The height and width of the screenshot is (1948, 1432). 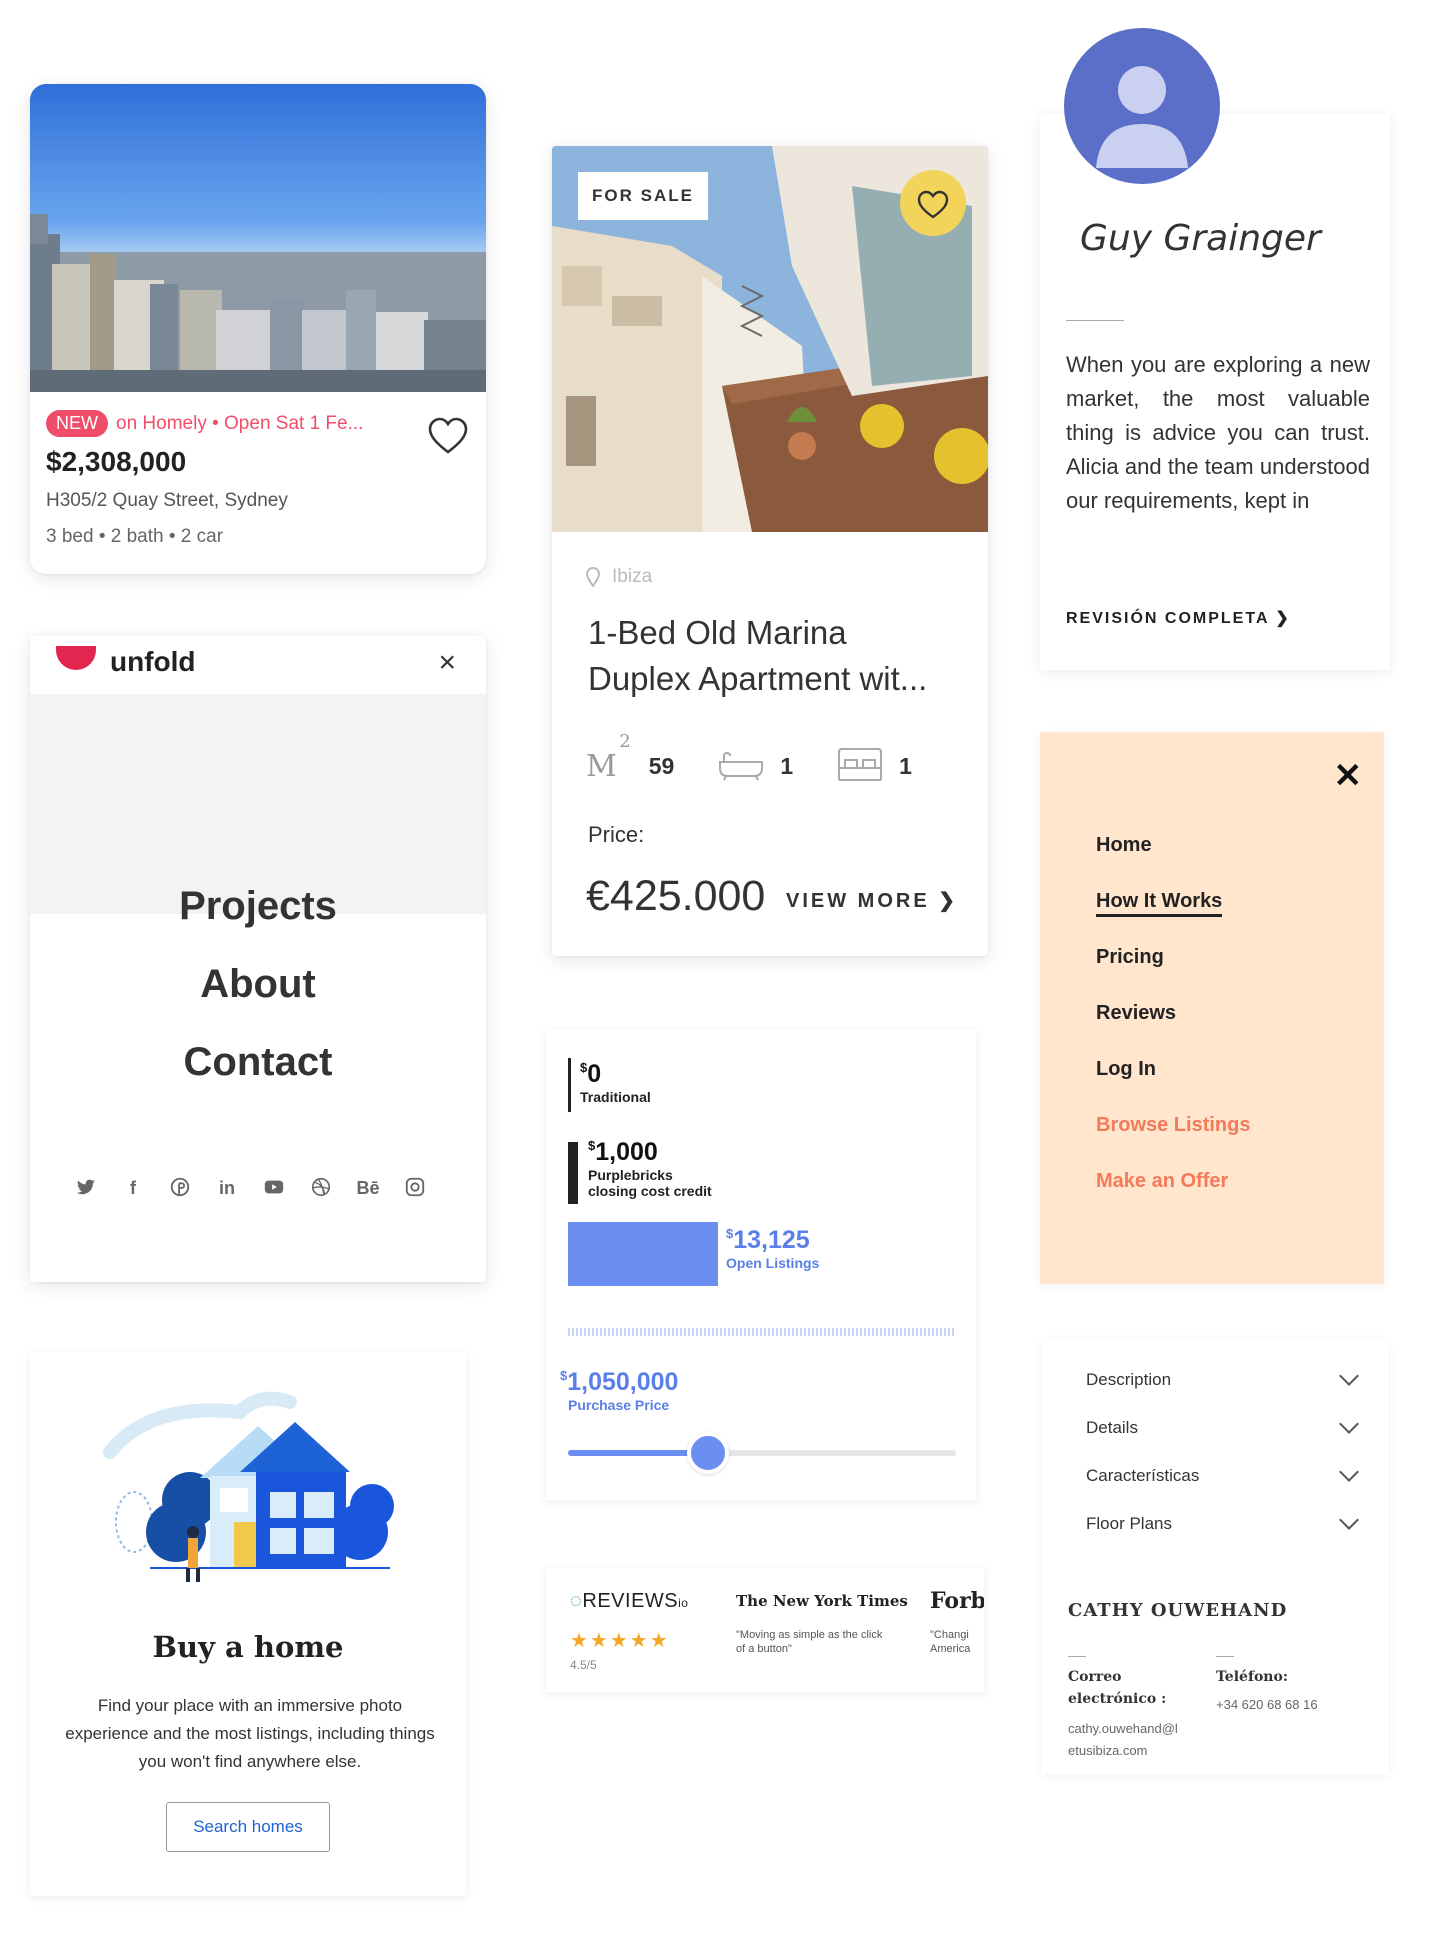 What do you see at coordinates (1348, 776) in the screenshot?
I see `close-icon: ✕` at bounding box center [1348, 776].